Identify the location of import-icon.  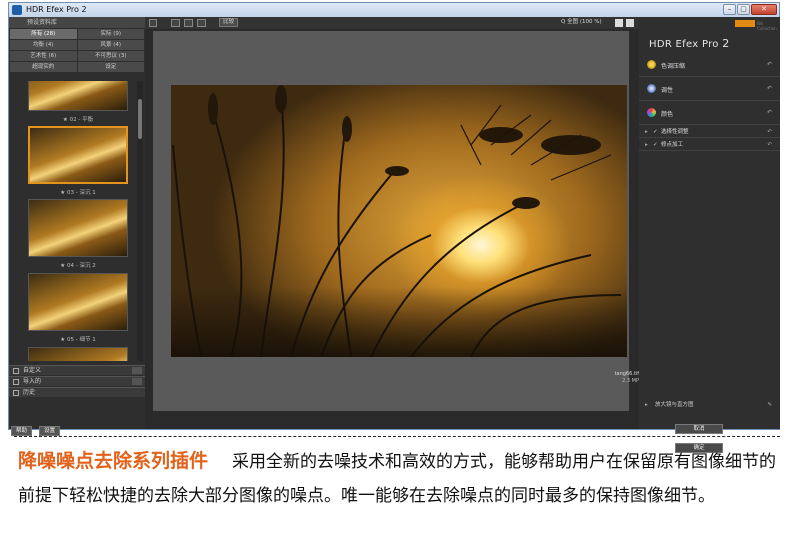
(16, 382).